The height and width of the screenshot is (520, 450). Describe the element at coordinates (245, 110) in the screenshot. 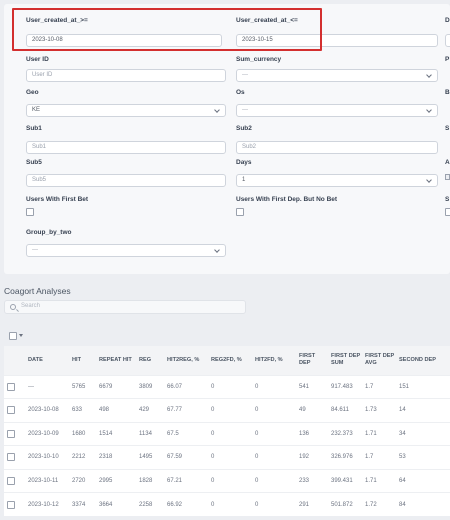

I see `os-value: ---` at that location.